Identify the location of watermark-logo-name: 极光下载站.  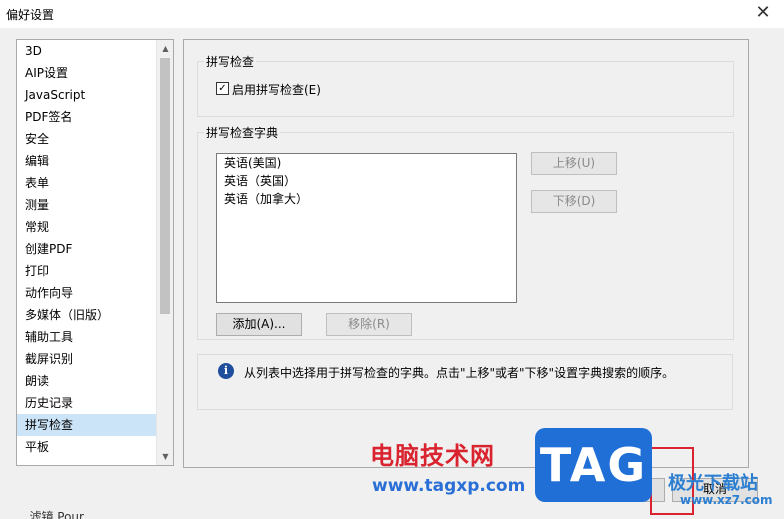
(713, 483).